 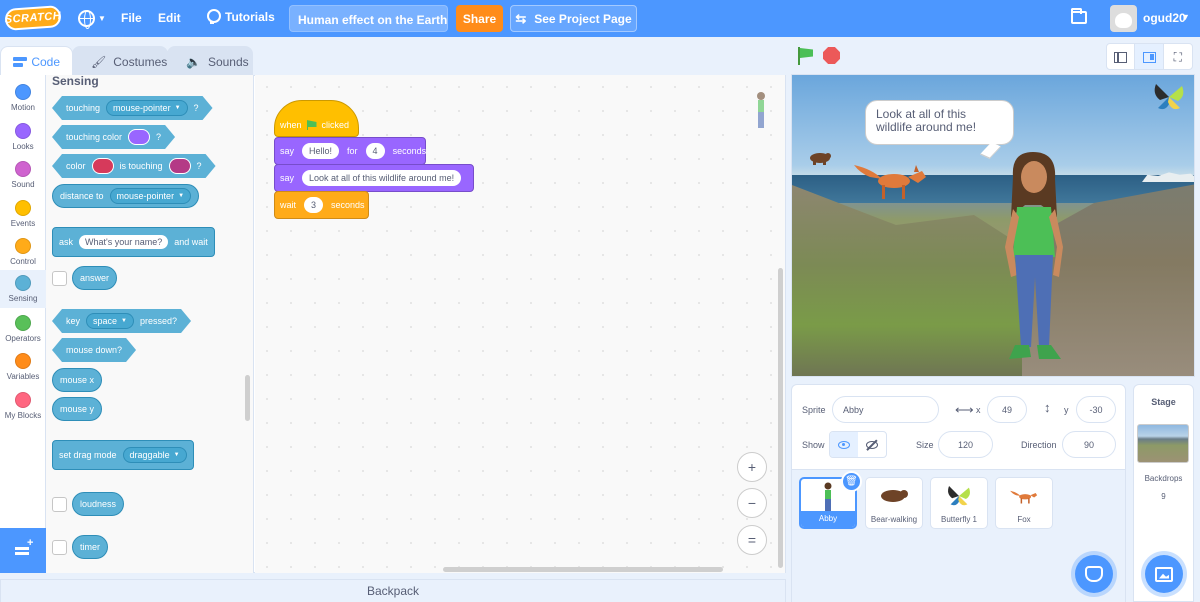 What do you see at coordinates (820, 158) in the screenshot?
I see `bear-sprite` at bounding box center [820, 158].